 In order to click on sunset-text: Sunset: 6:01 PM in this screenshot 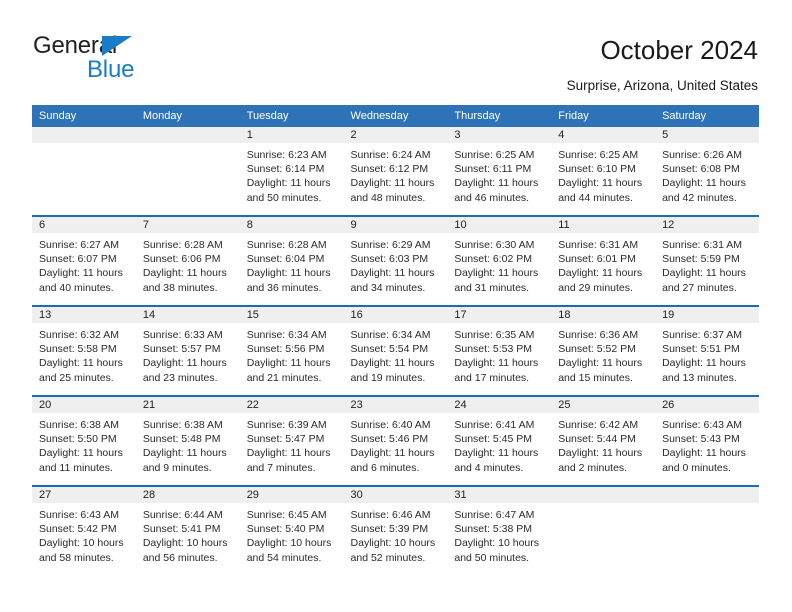, I will do `click(597, 259)`.